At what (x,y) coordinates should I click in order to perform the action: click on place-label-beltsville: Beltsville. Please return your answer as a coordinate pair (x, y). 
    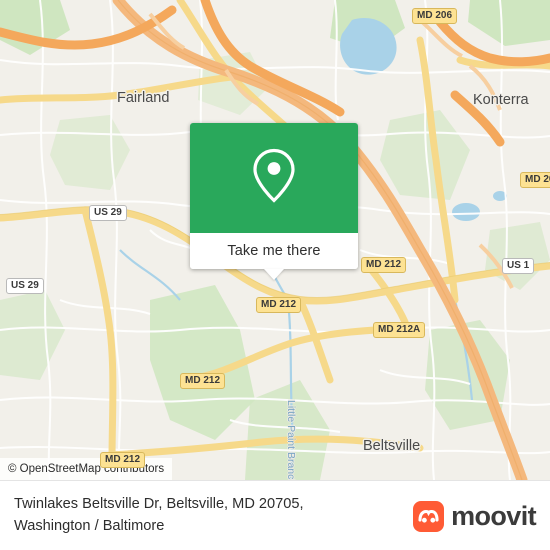
    Looking at the image, I should click on (392, 446).